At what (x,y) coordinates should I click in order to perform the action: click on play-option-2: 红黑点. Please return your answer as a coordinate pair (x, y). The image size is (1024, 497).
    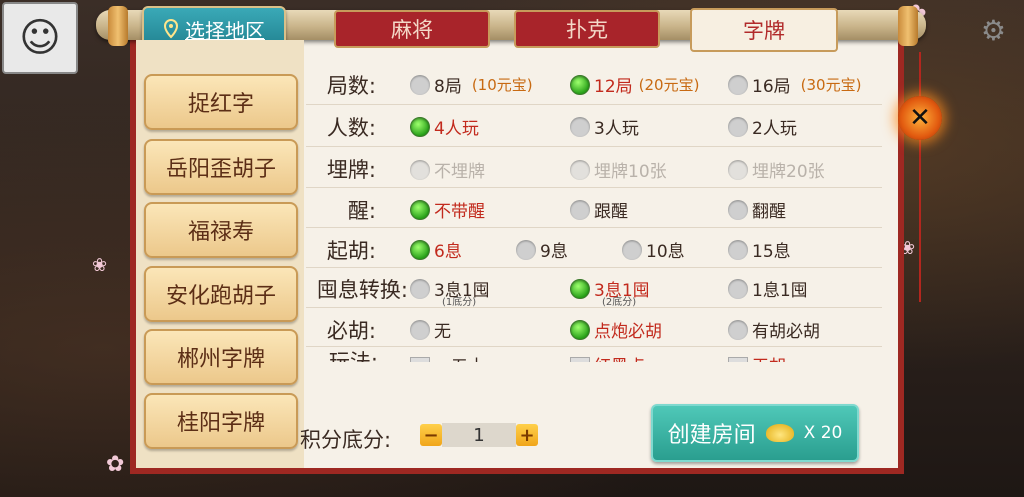
    Looking at the image, I should click on (607, 357).